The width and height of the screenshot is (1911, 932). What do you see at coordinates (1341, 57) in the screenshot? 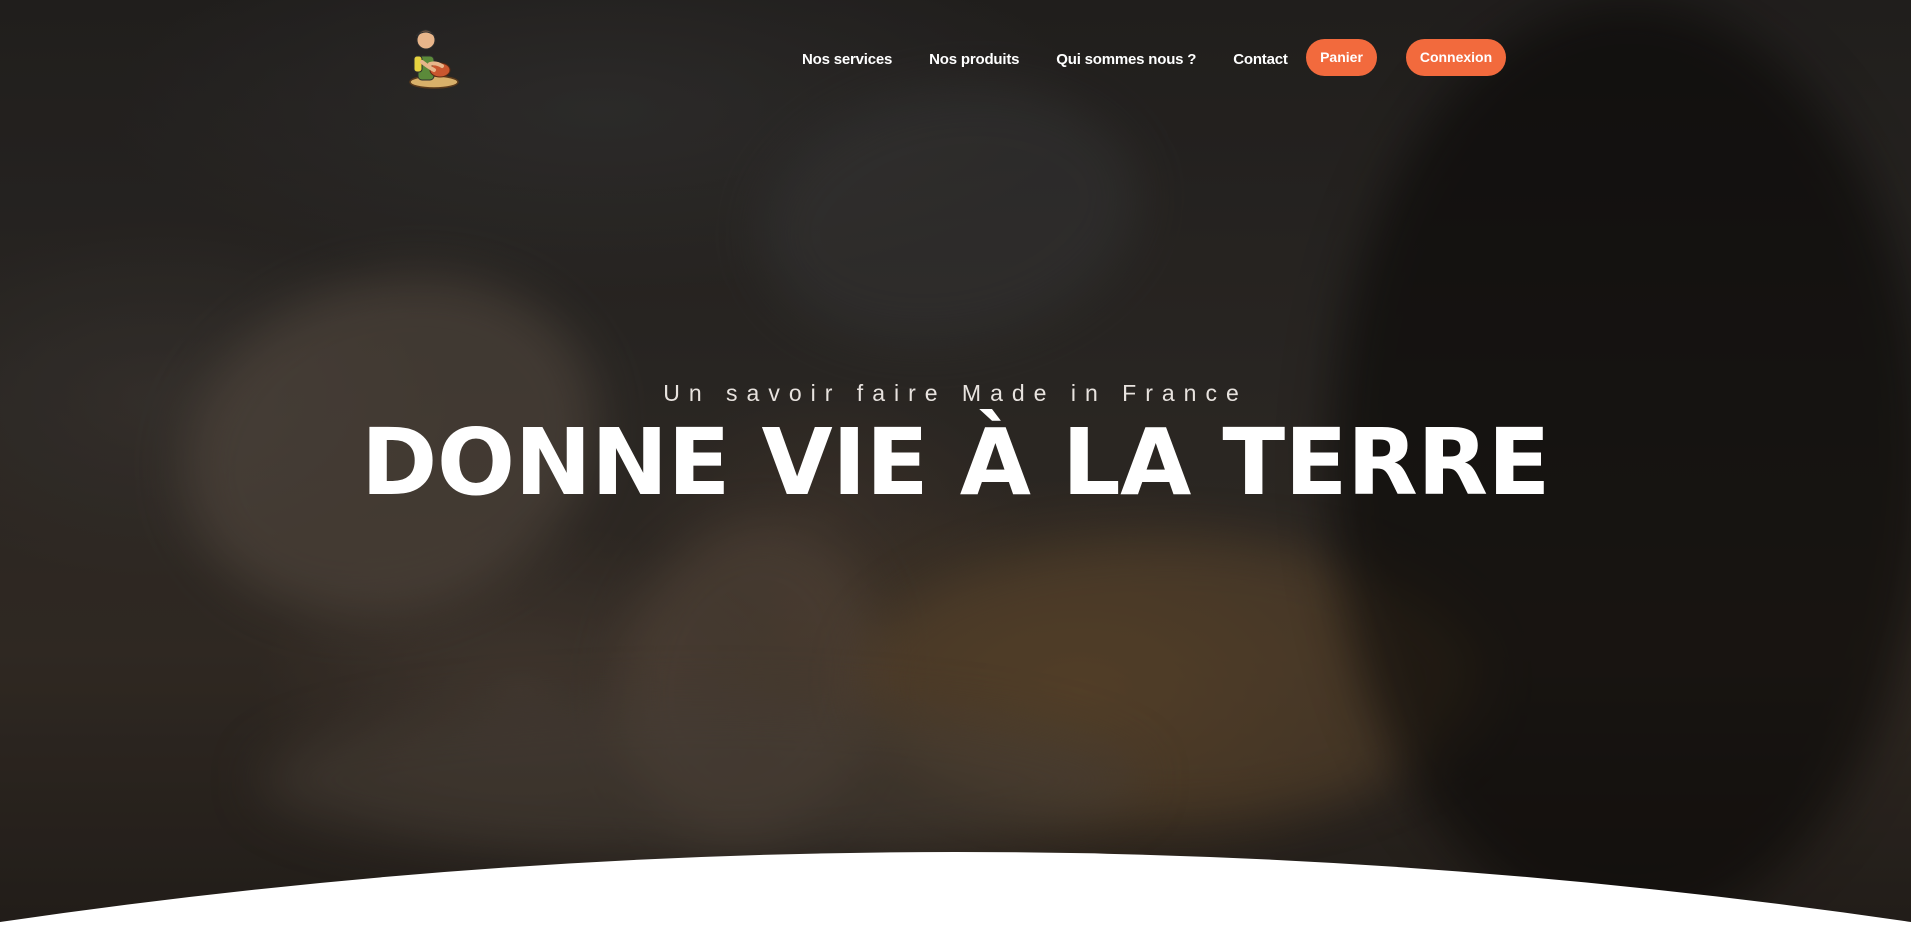
I see `cart-button: Panier` at bounding box center [1341, 57].